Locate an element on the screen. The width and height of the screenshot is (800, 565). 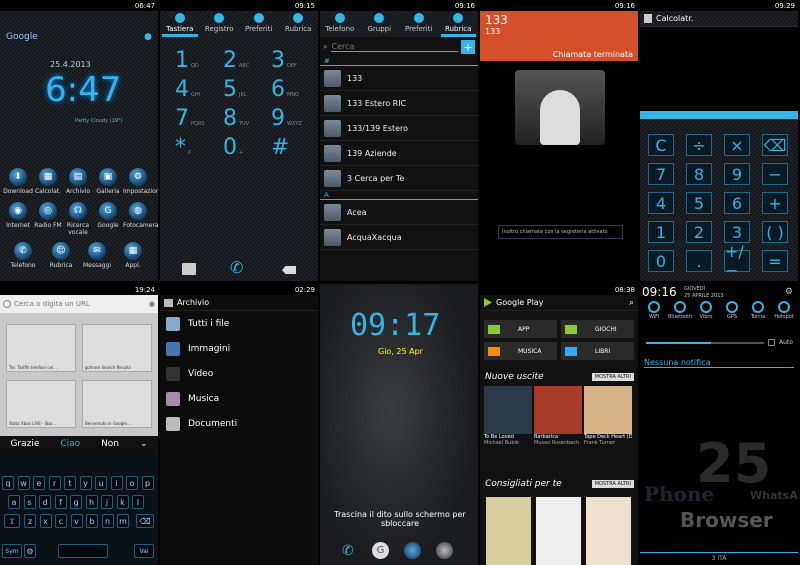
key-x: x is located at coordinates (45, 521).